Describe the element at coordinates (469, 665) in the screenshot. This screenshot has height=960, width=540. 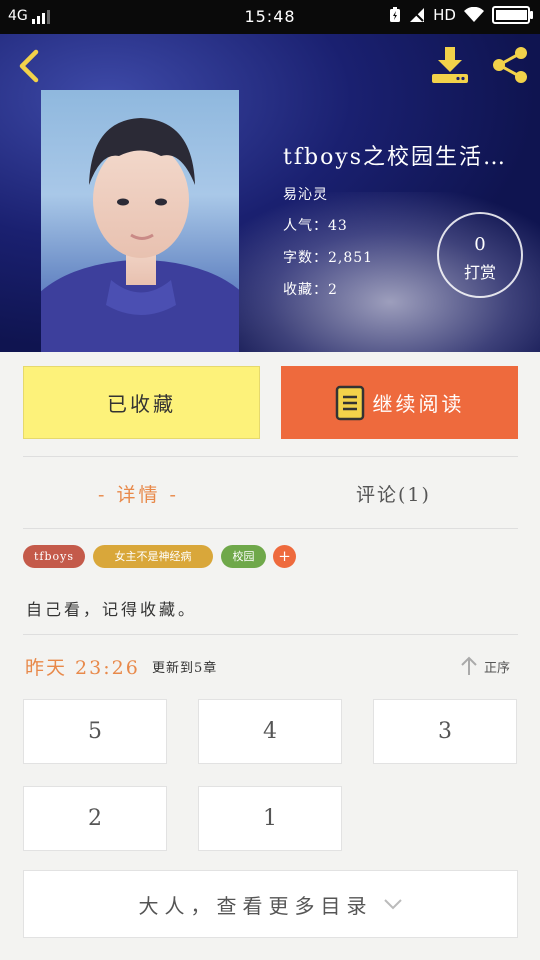
I see `arrow-up-icon` at that location.